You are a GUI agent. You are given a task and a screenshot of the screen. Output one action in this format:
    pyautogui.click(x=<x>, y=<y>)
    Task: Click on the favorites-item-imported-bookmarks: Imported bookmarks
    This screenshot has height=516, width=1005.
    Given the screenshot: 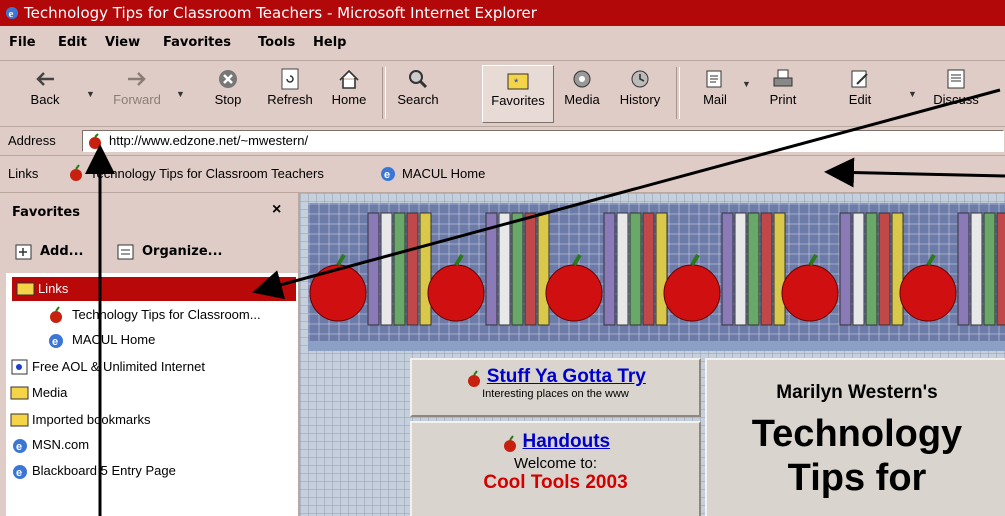 What is the action you would take?
    pyautogui.click(x=152, y=420)
    